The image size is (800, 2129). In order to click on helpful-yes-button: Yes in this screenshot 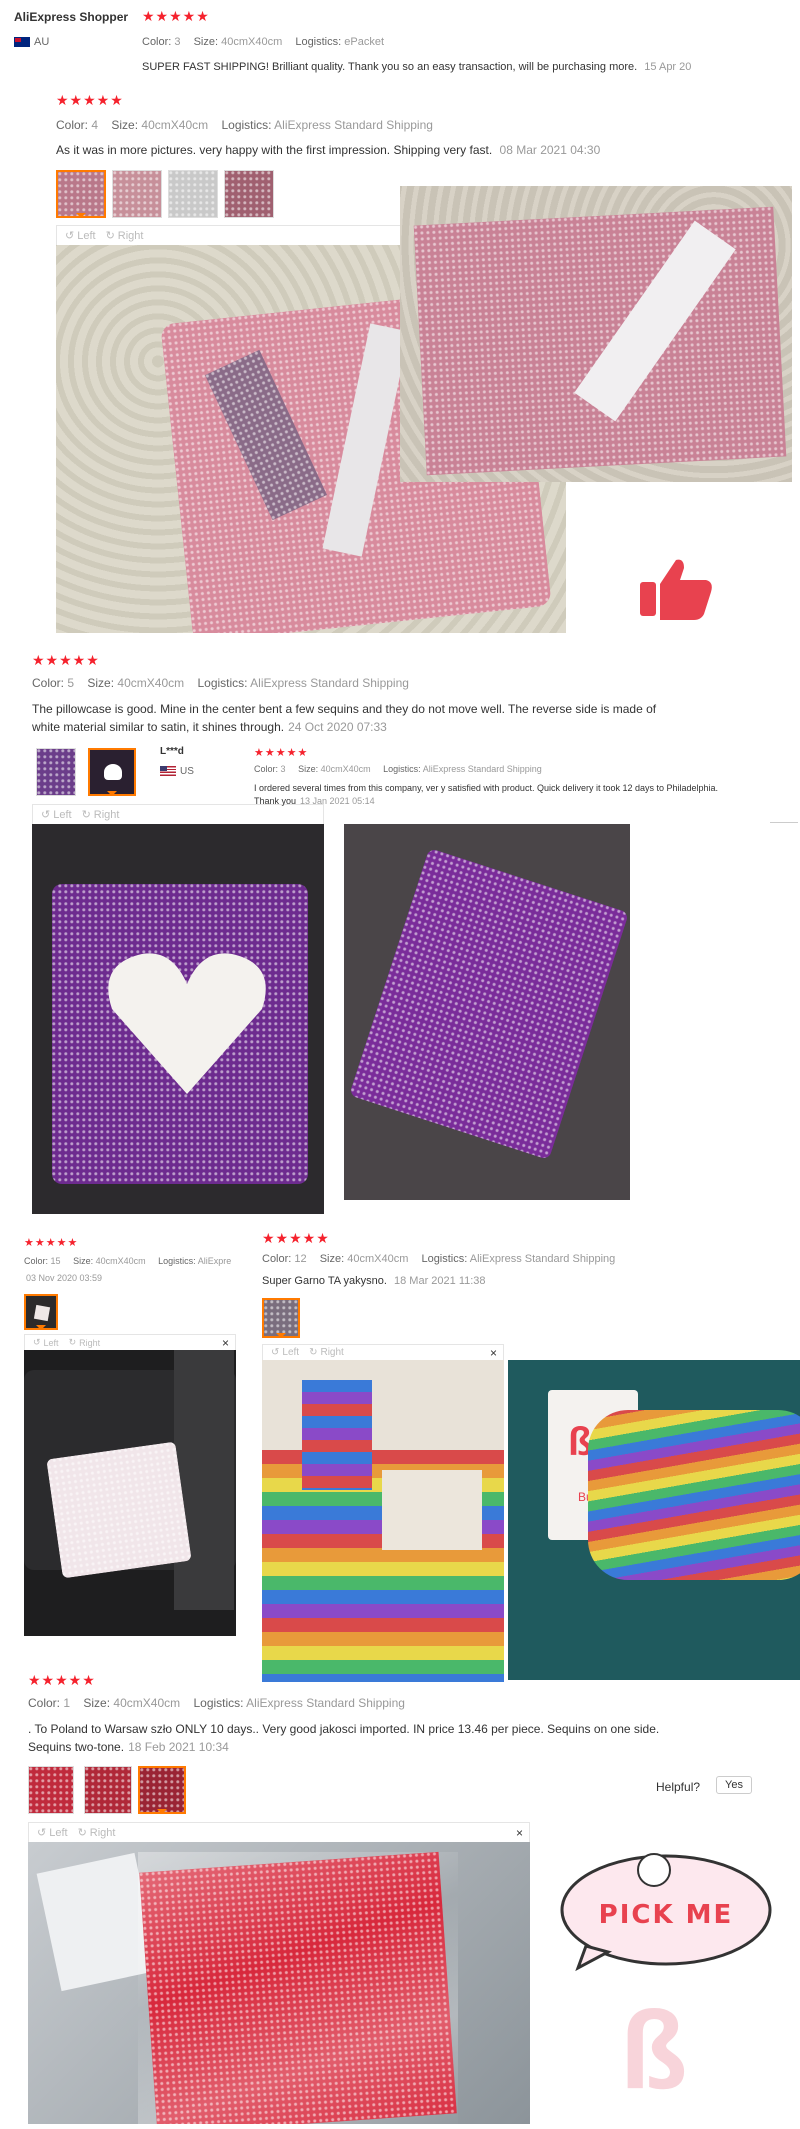, I will do `click(734, 1785)`.